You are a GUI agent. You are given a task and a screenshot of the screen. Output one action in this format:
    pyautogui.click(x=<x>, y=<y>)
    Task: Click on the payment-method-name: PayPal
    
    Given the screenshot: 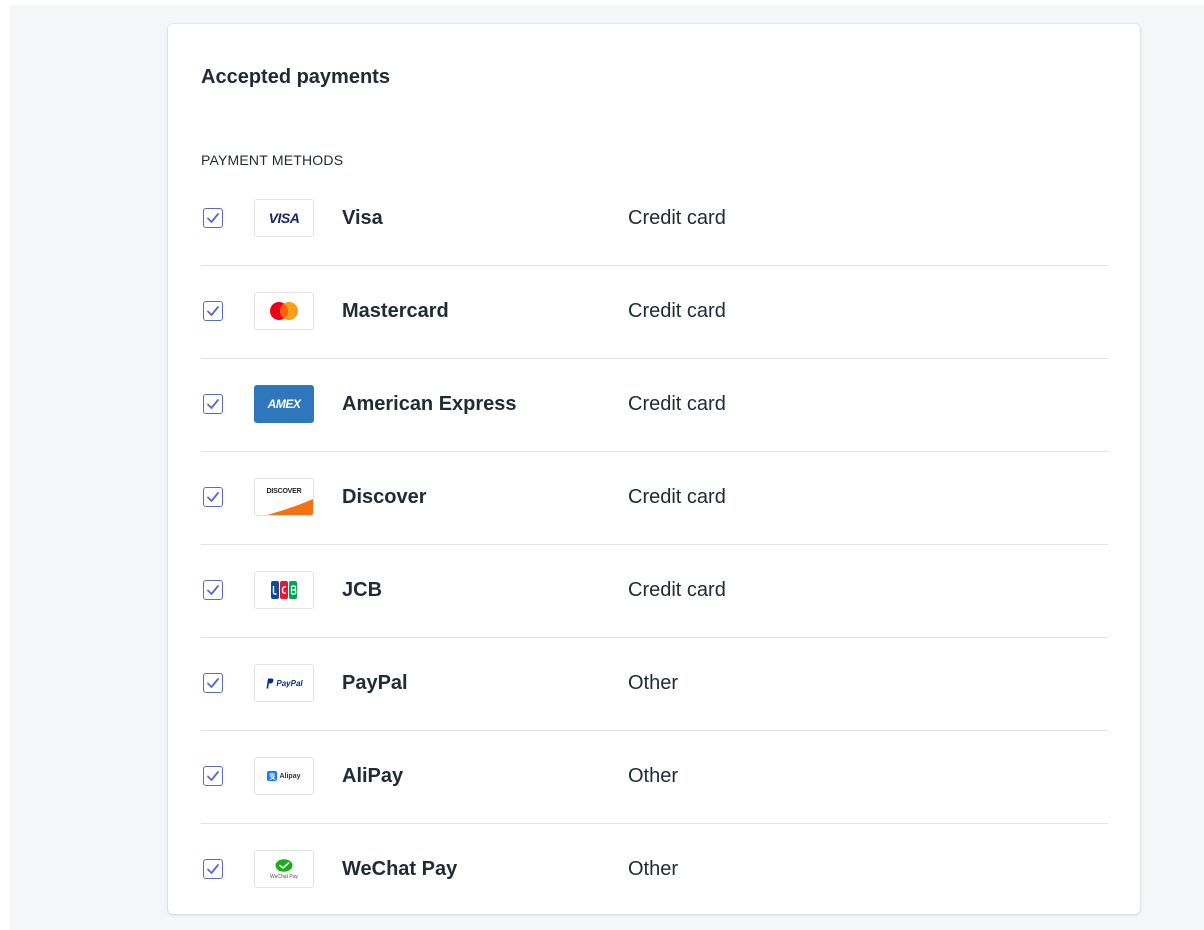 What is the action you would take?
    pyautogui.click(x=375, y=683)
    